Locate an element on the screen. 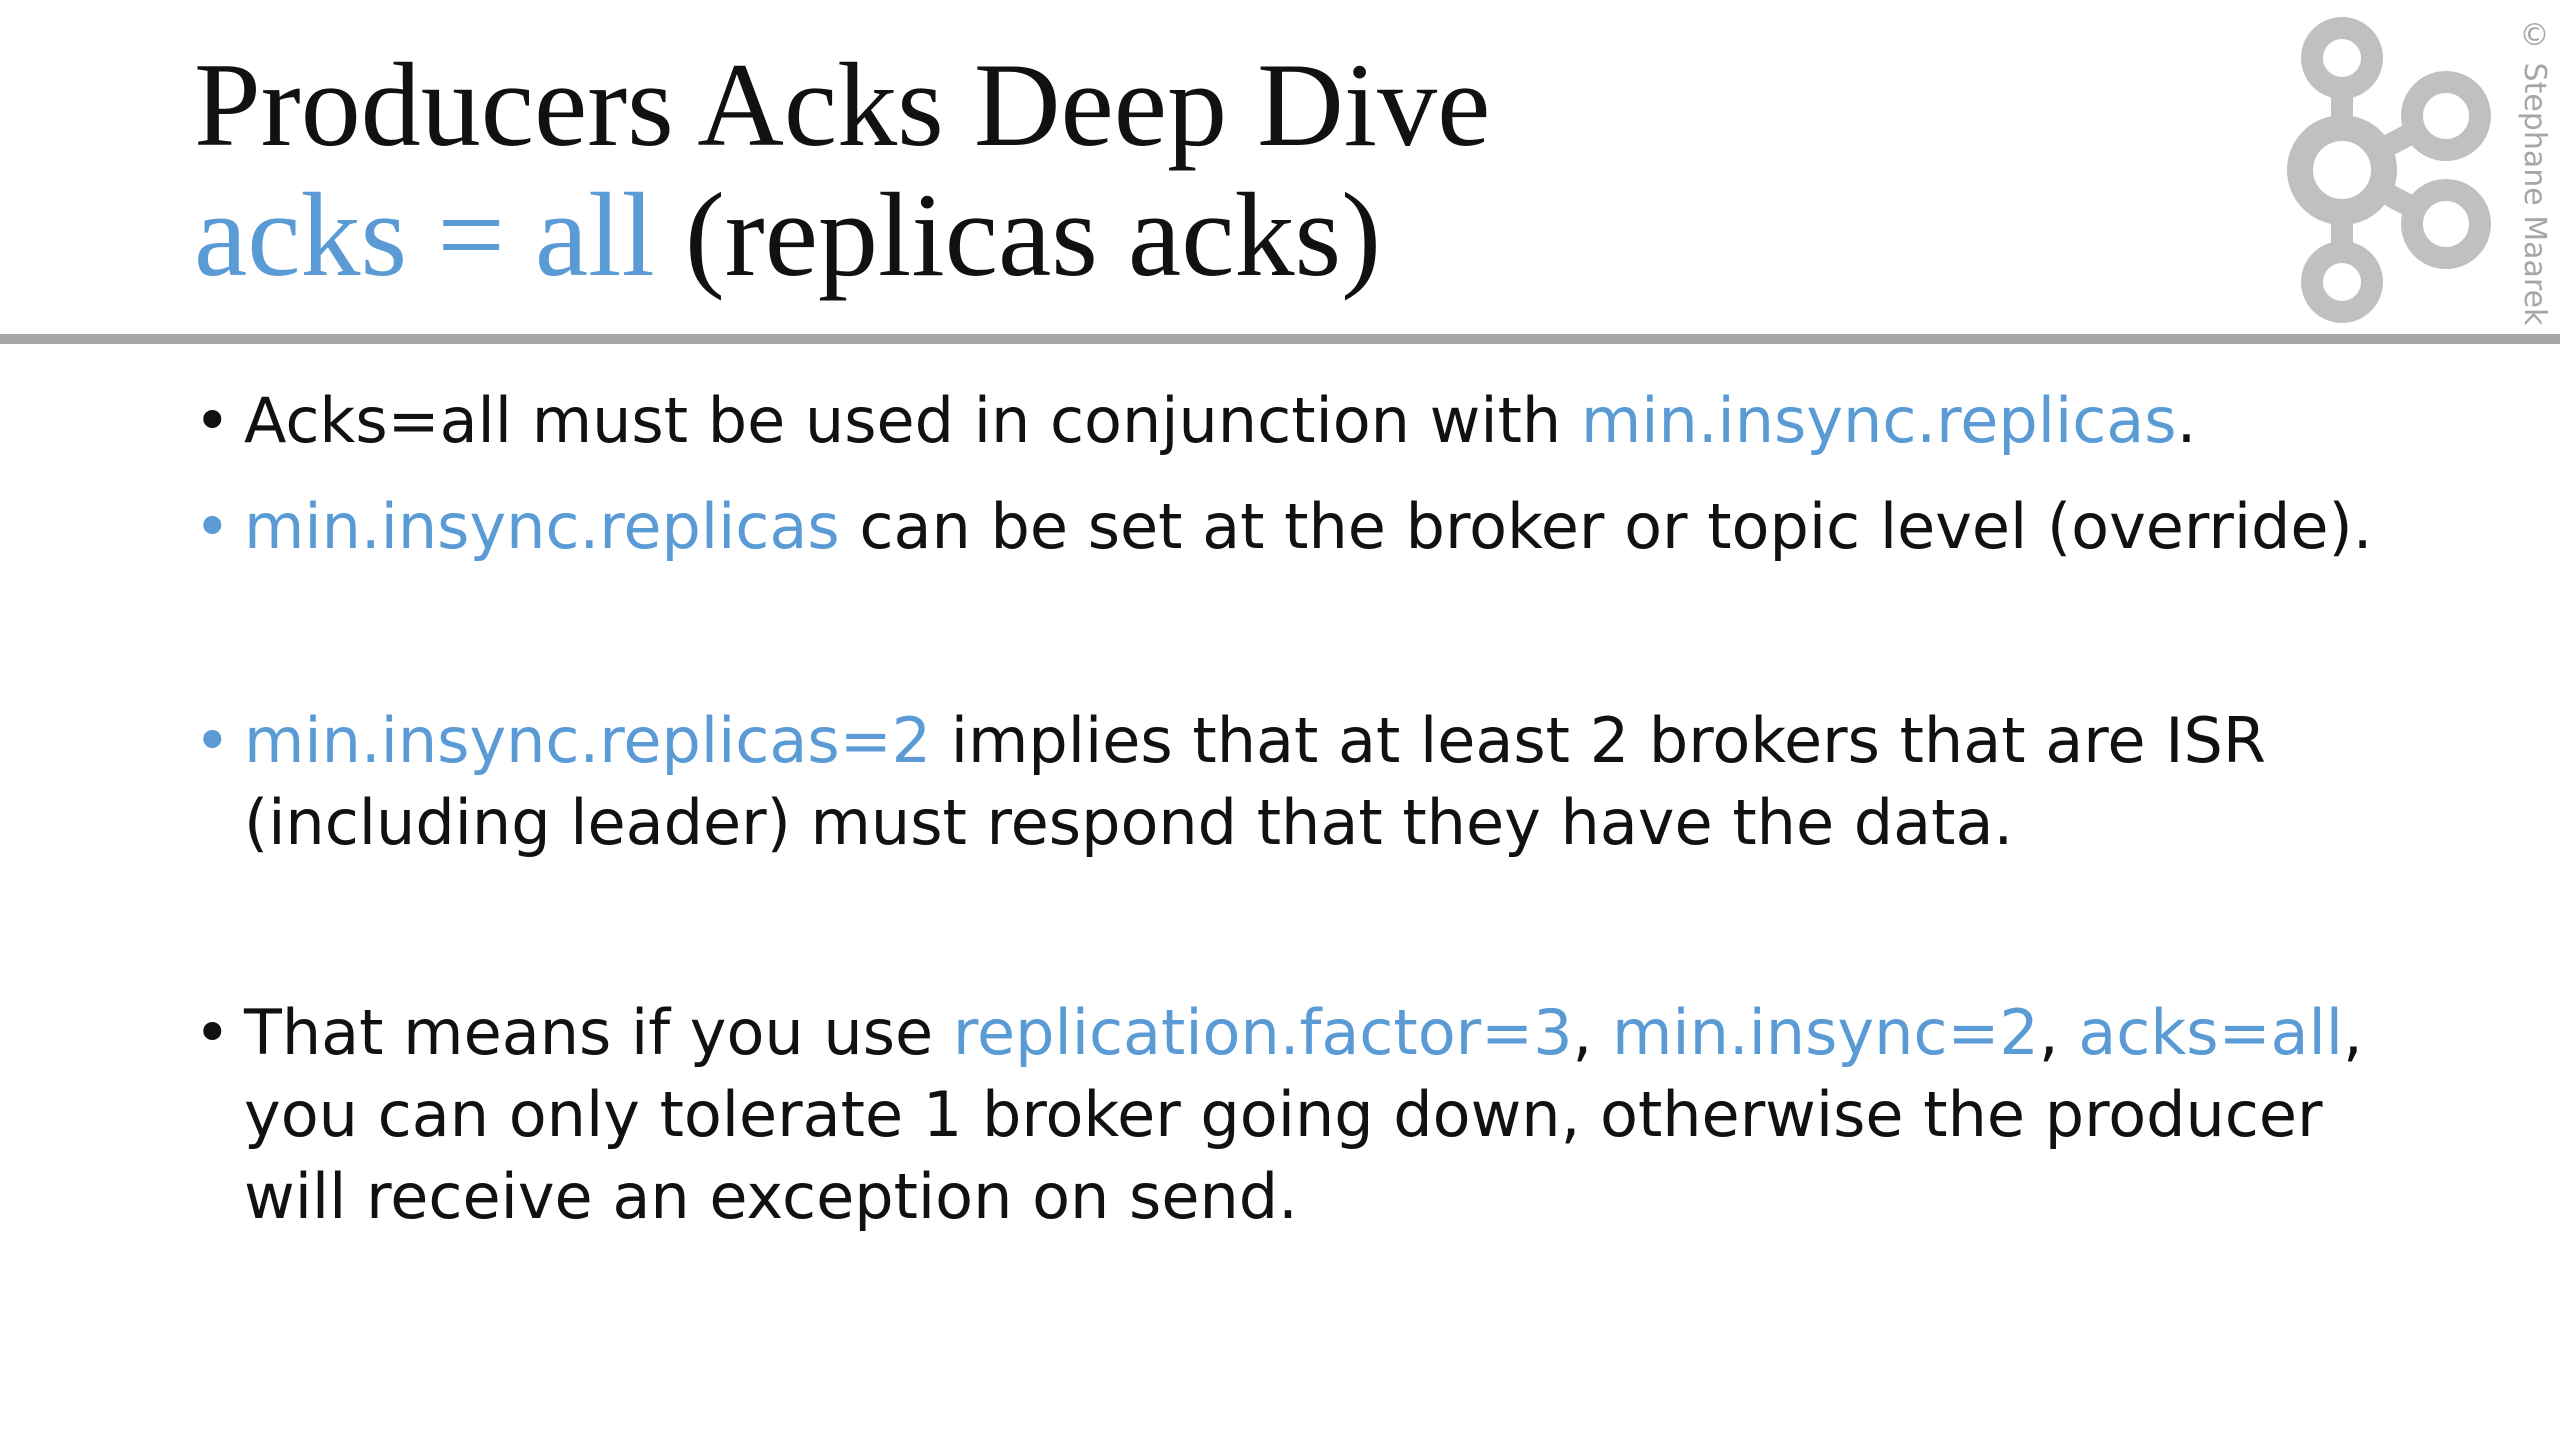 Image resolution: width=2560 pixels, height=1440 pixels. title-rest: (replicas acks) is located at coordinates (1018, 234).